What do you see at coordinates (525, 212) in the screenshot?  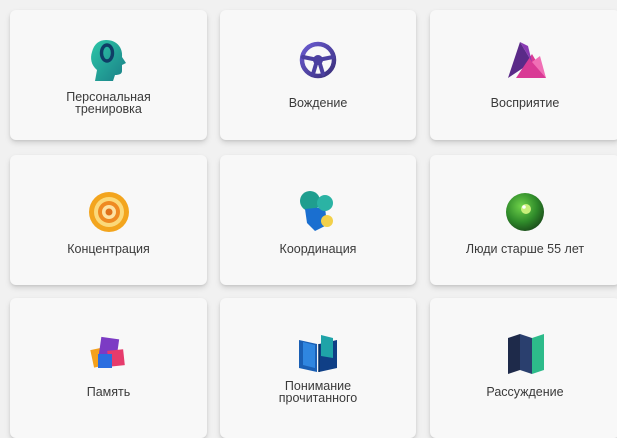 I see `green-orb-icon` at bounding box center [525, 212].